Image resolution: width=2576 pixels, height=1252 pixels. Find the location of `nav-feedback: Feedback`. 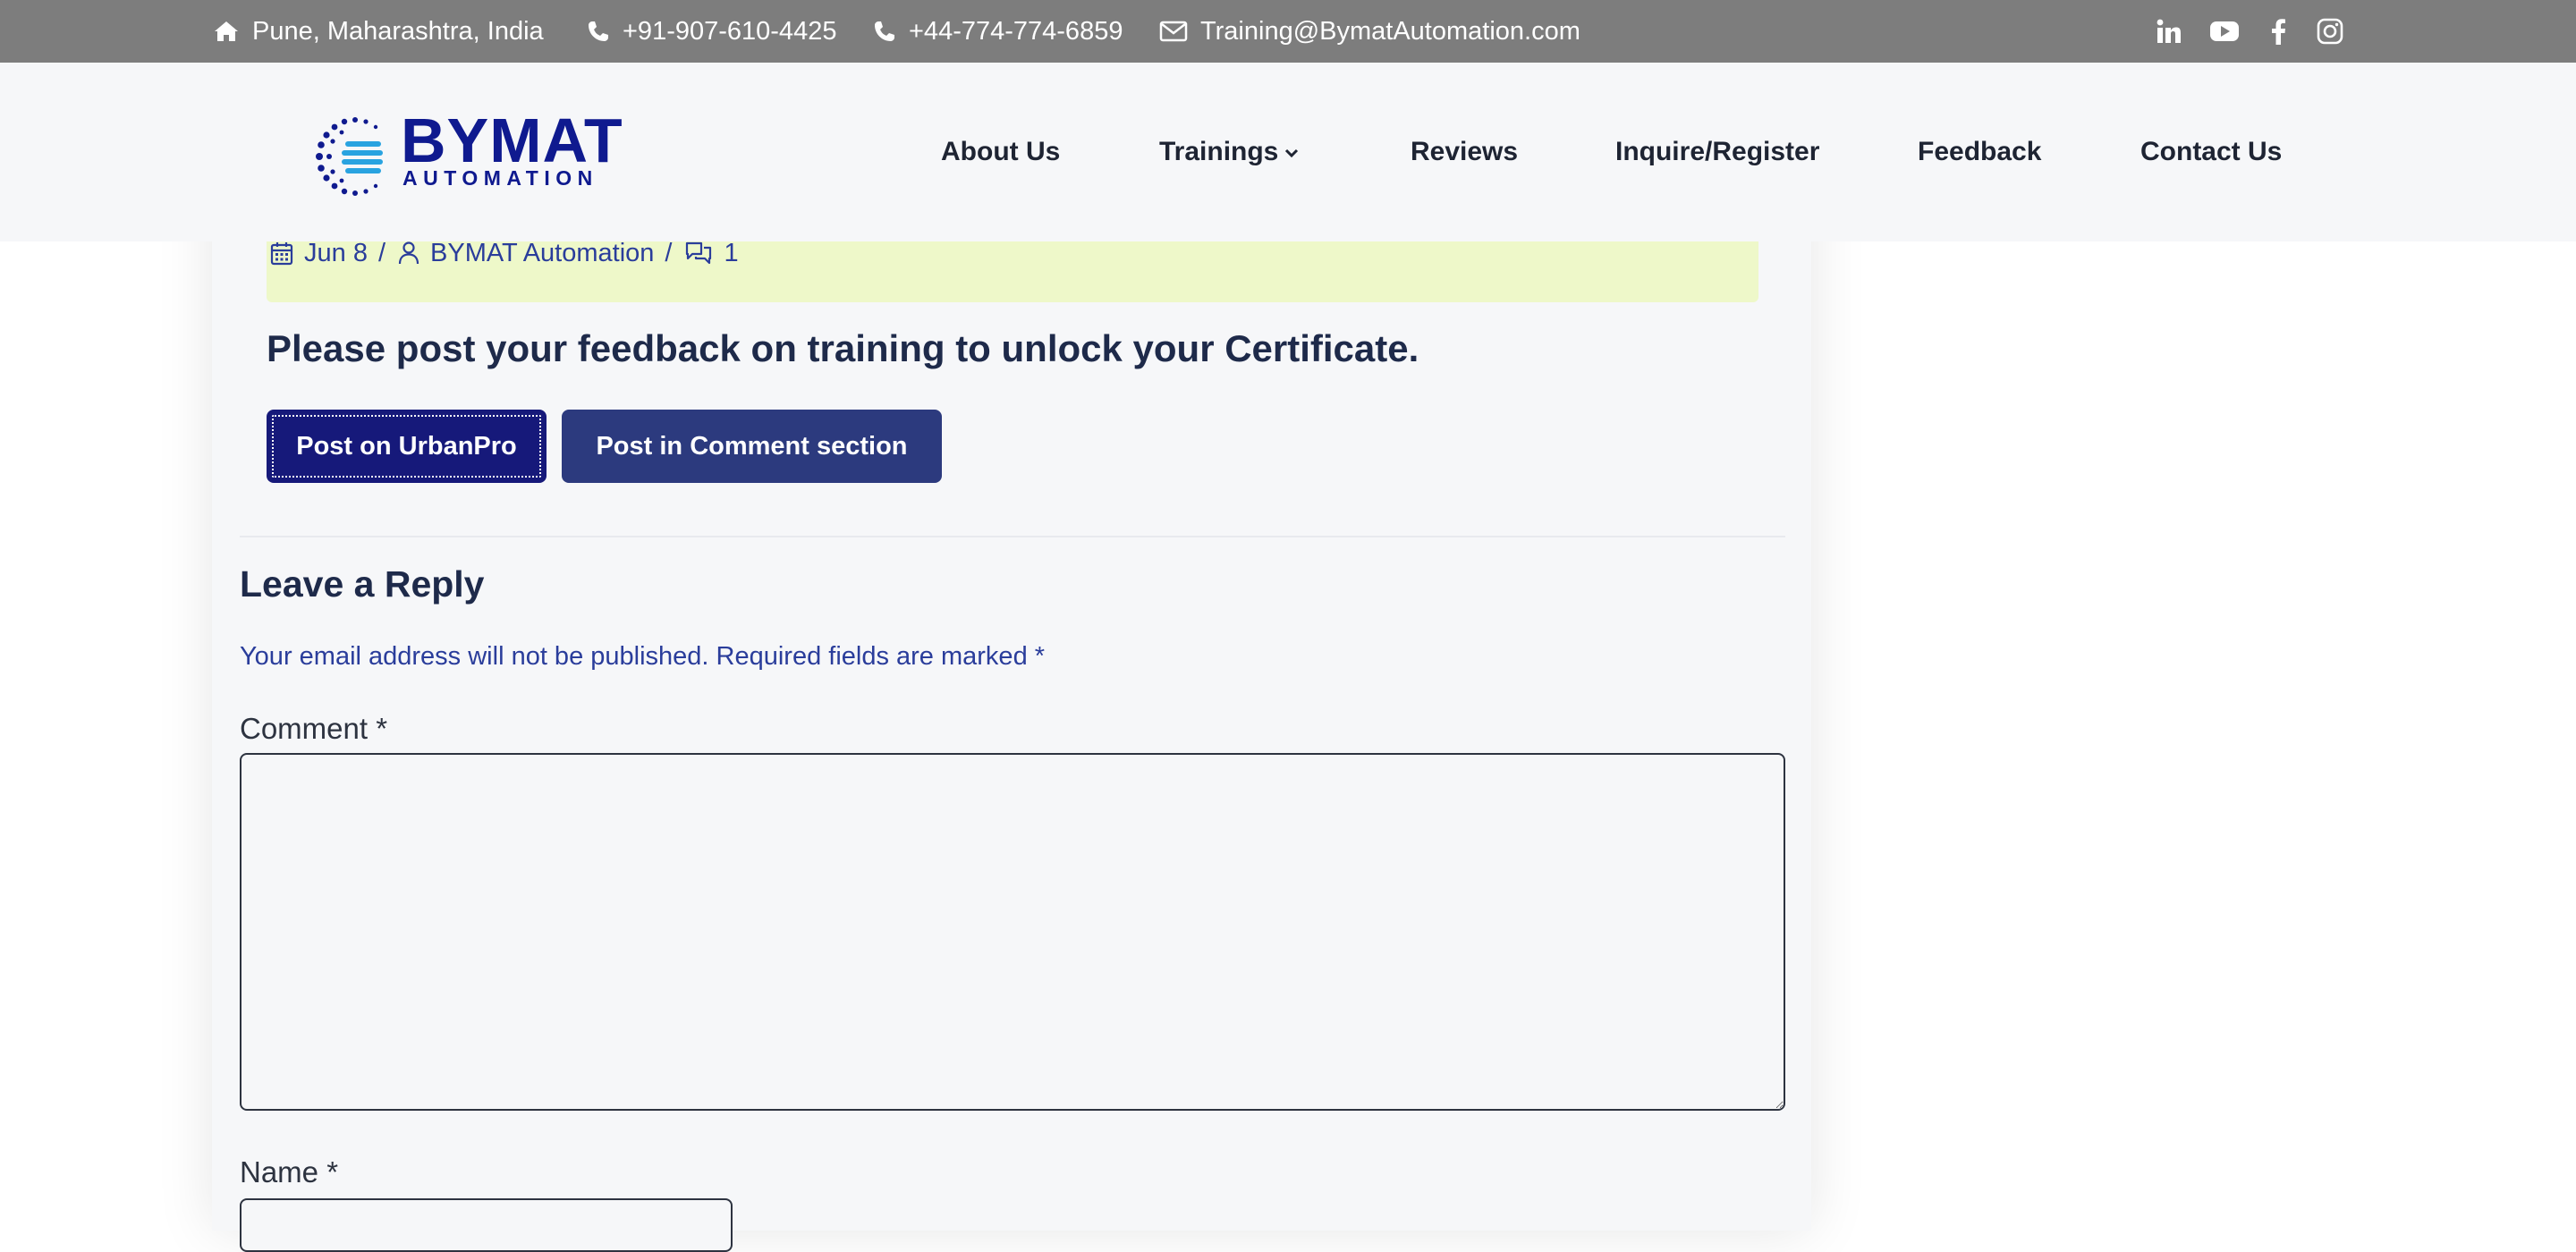

nav-feedback: Feedback is located at coordinates (1979, 152).